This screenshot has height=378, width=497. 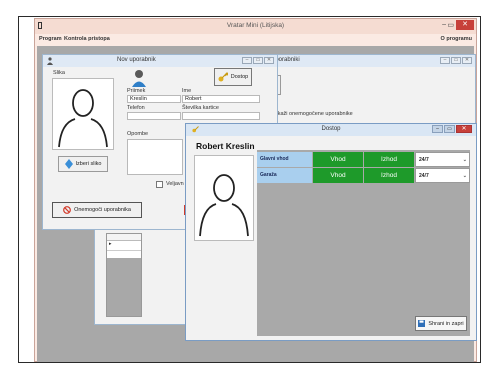 I want to click on onemogoci-uporabnika-button: Onemogoči uporabnika, so click(x=97, y=210).